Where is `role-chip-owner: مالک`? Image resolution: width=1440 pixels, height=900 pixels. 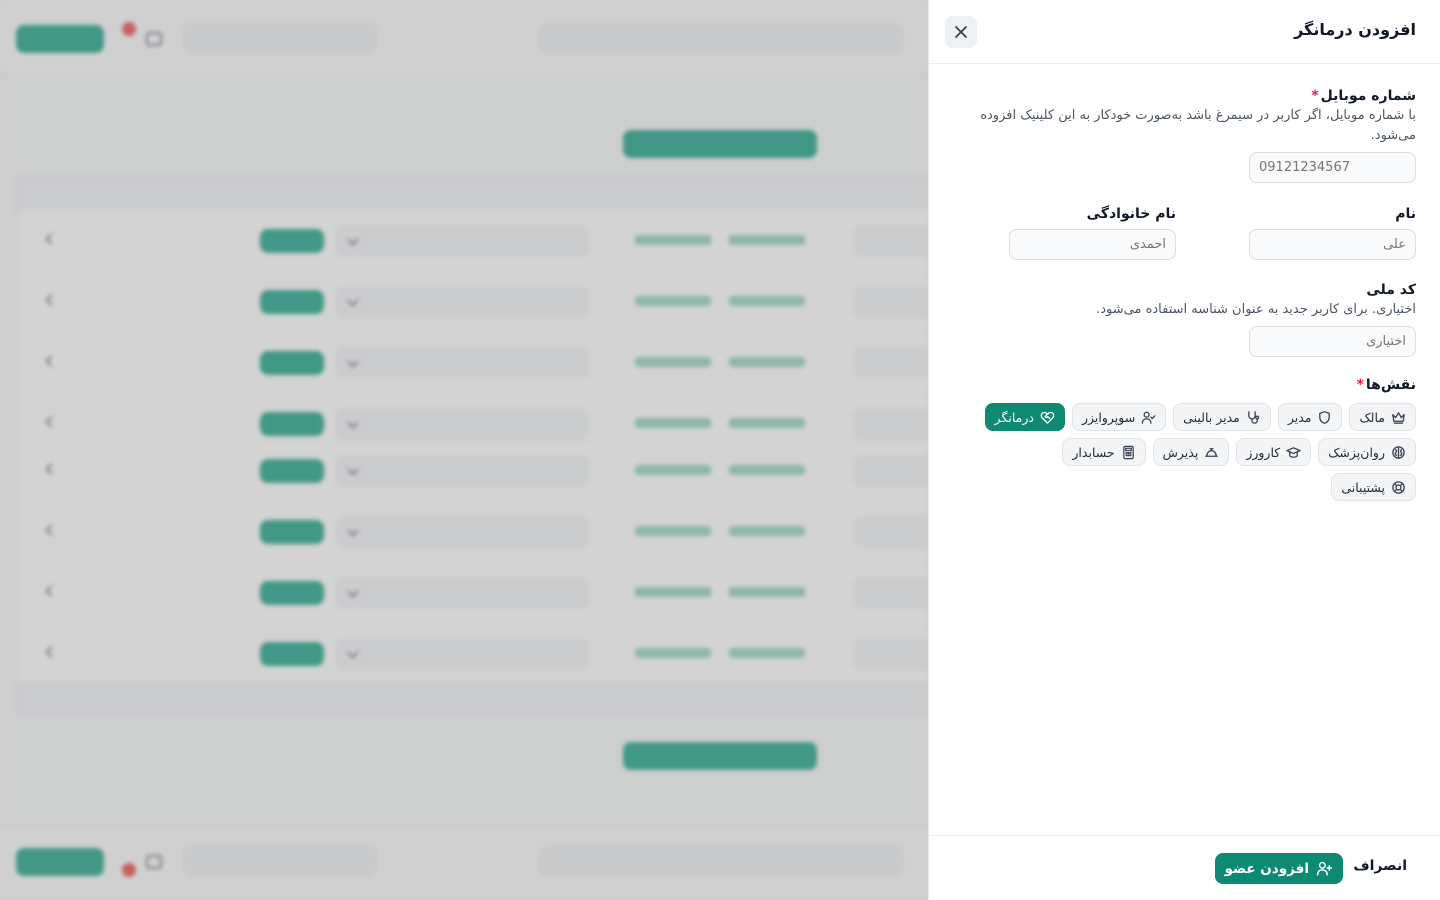
role-chip-owner: مالک is located at coordinates (1382, 417).